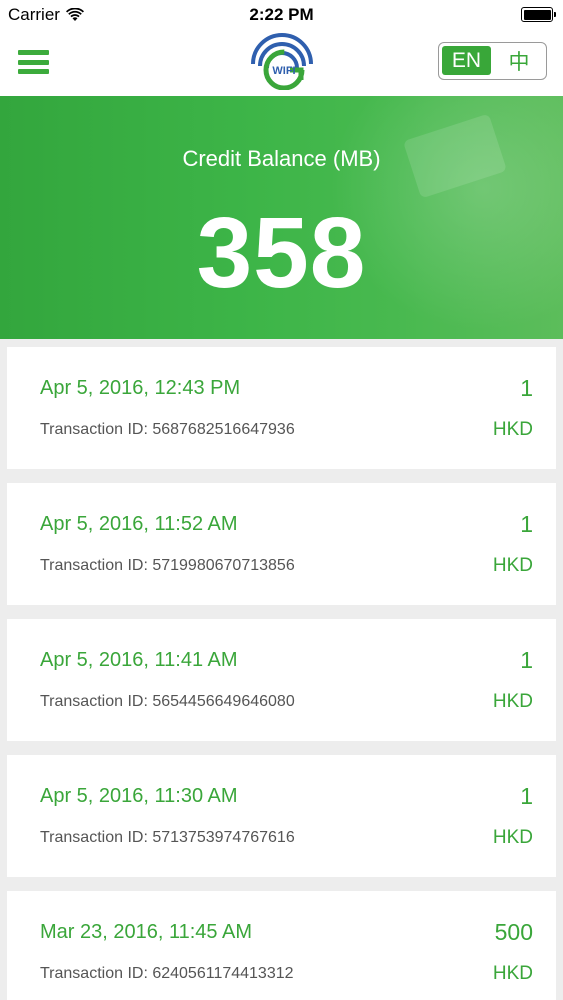 The image size is (563, 1000). Describe the element at coordinates (466, 60) in the screenshot. I see `lang-en-button: EN` at that location.